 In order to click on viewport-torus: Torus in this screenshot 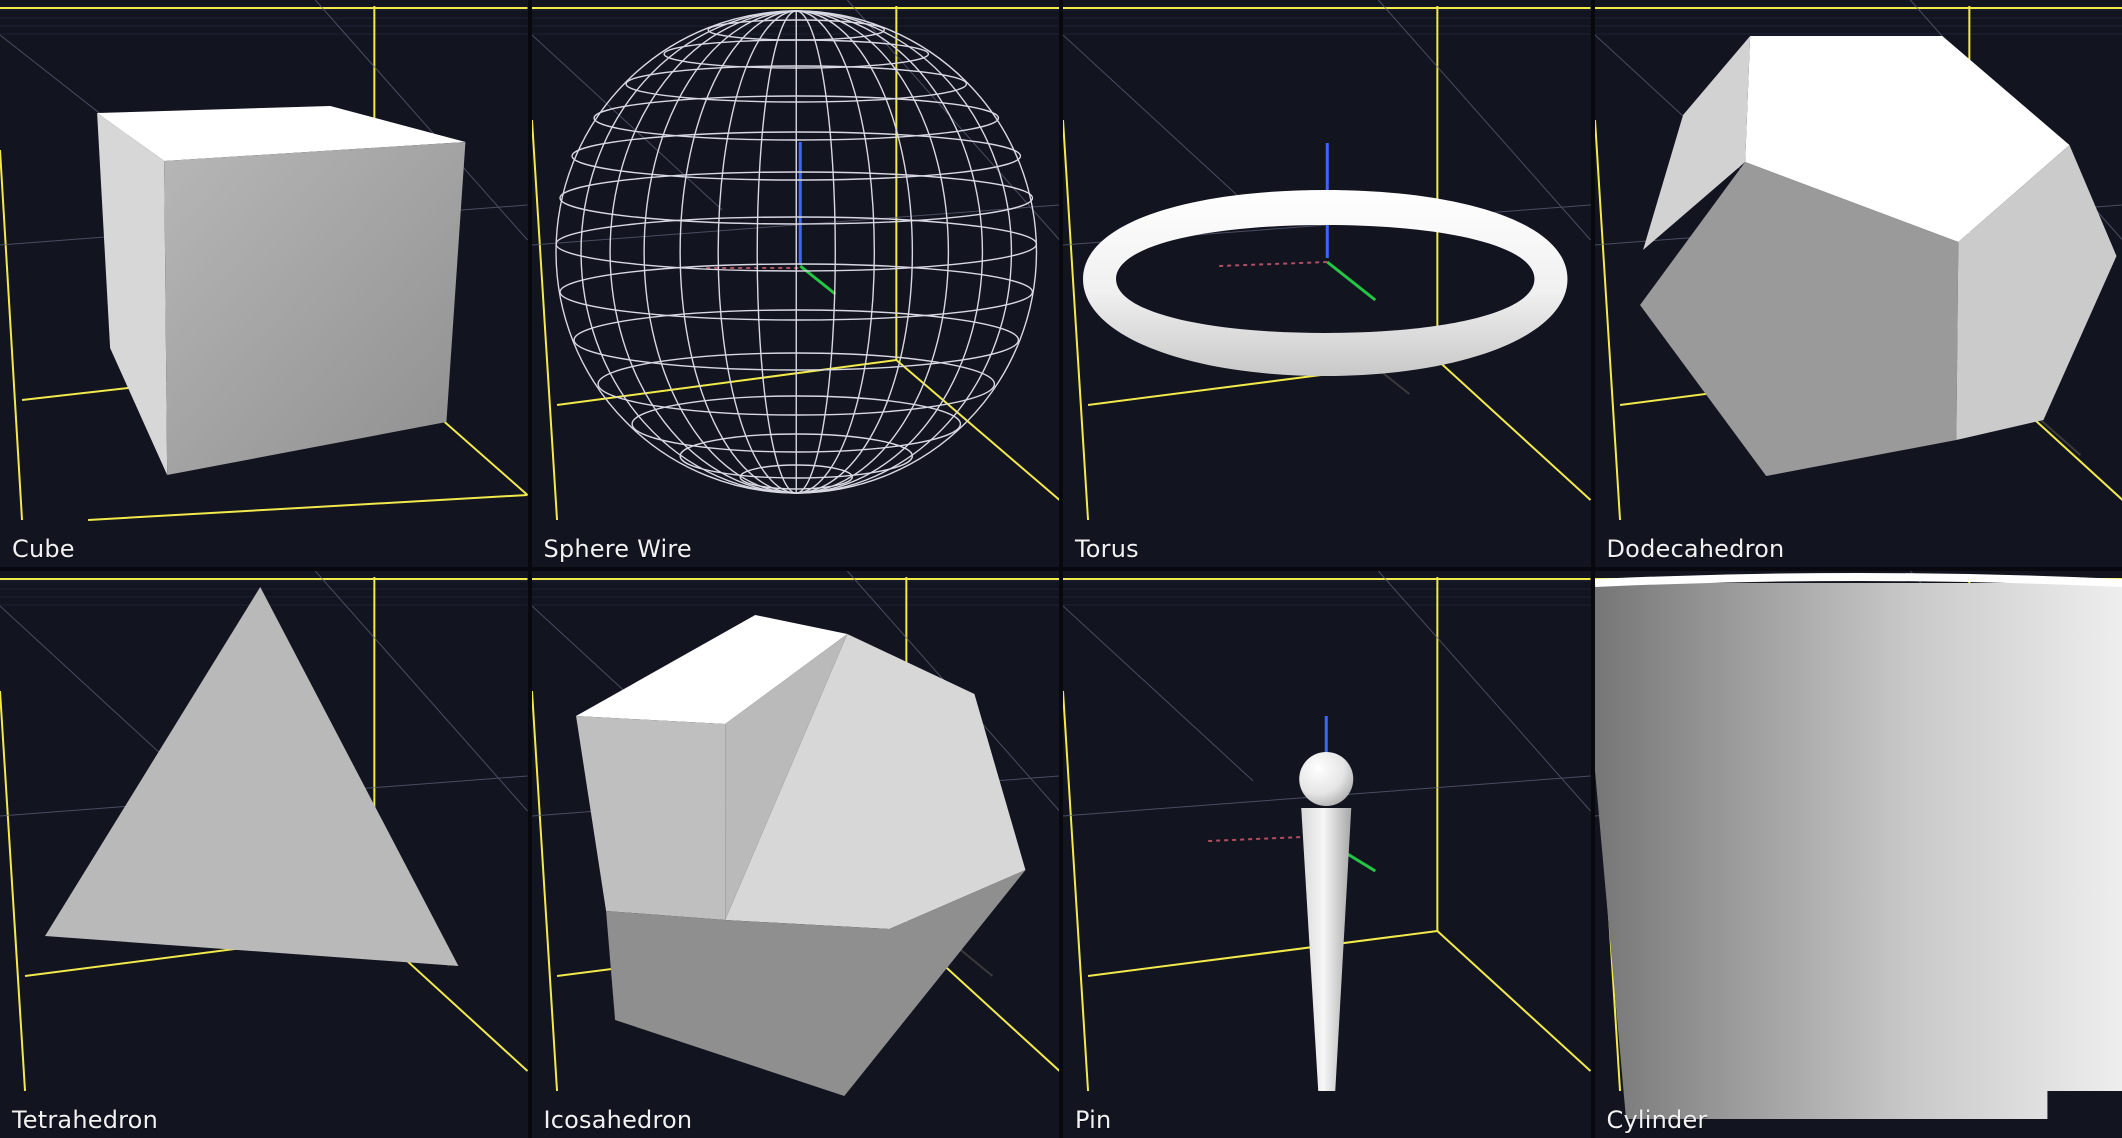, I will do `click(1327, 283)`.